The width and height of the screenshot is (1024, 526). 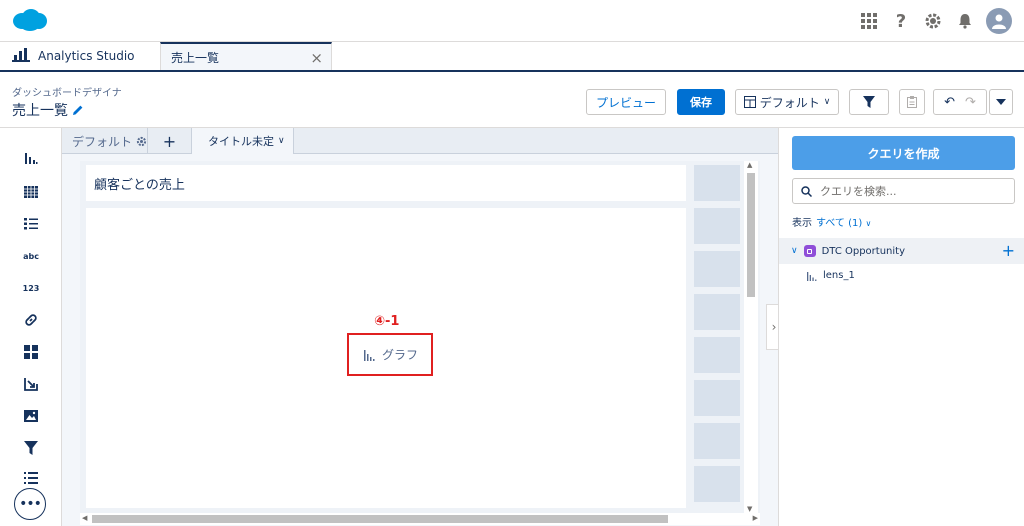 What do you see at coordinates (31, 158) in the screenshot?
I see `chart-widget-icon` at bounding box center [31, 158].